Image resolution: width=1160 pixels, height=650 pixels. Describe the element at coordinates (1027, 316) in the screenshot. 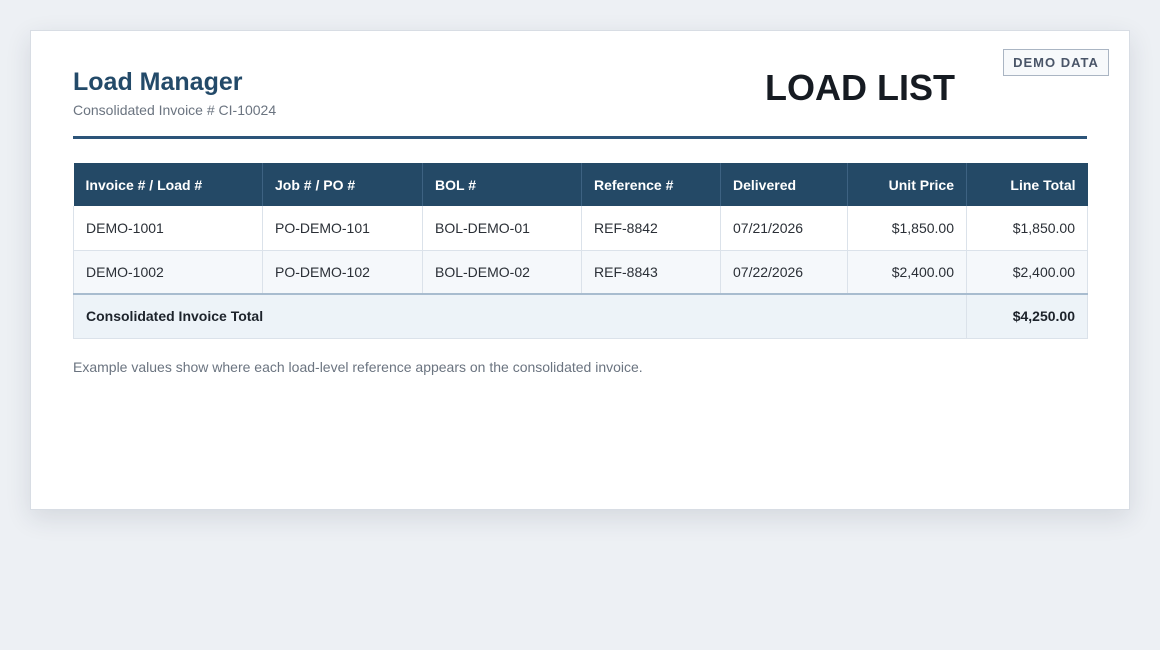

I see `total-value: $4,250.00` at that location.